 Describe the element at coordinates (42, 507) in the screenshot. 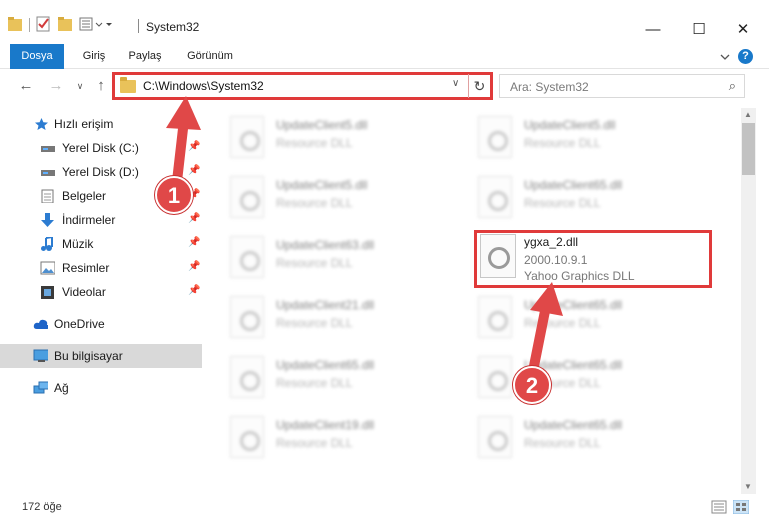

I see `item-count: 172 öğe` at that location.